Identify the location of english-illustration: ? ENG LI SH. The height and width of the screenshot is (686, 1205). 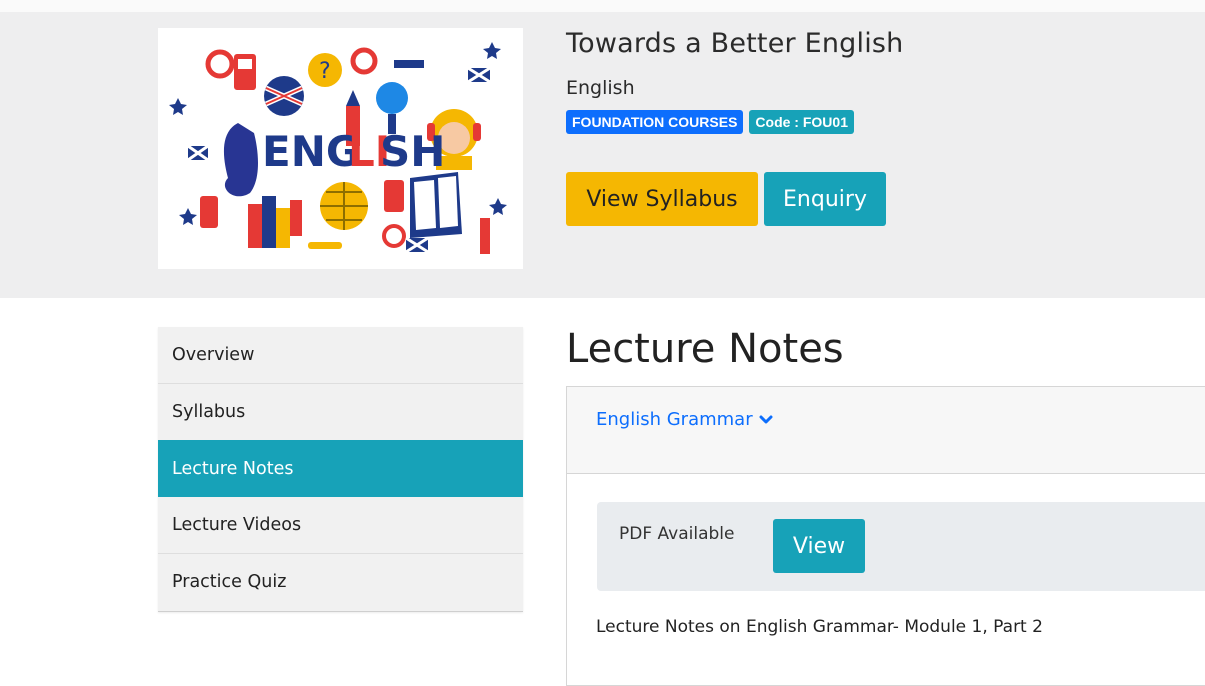
(338, 148).